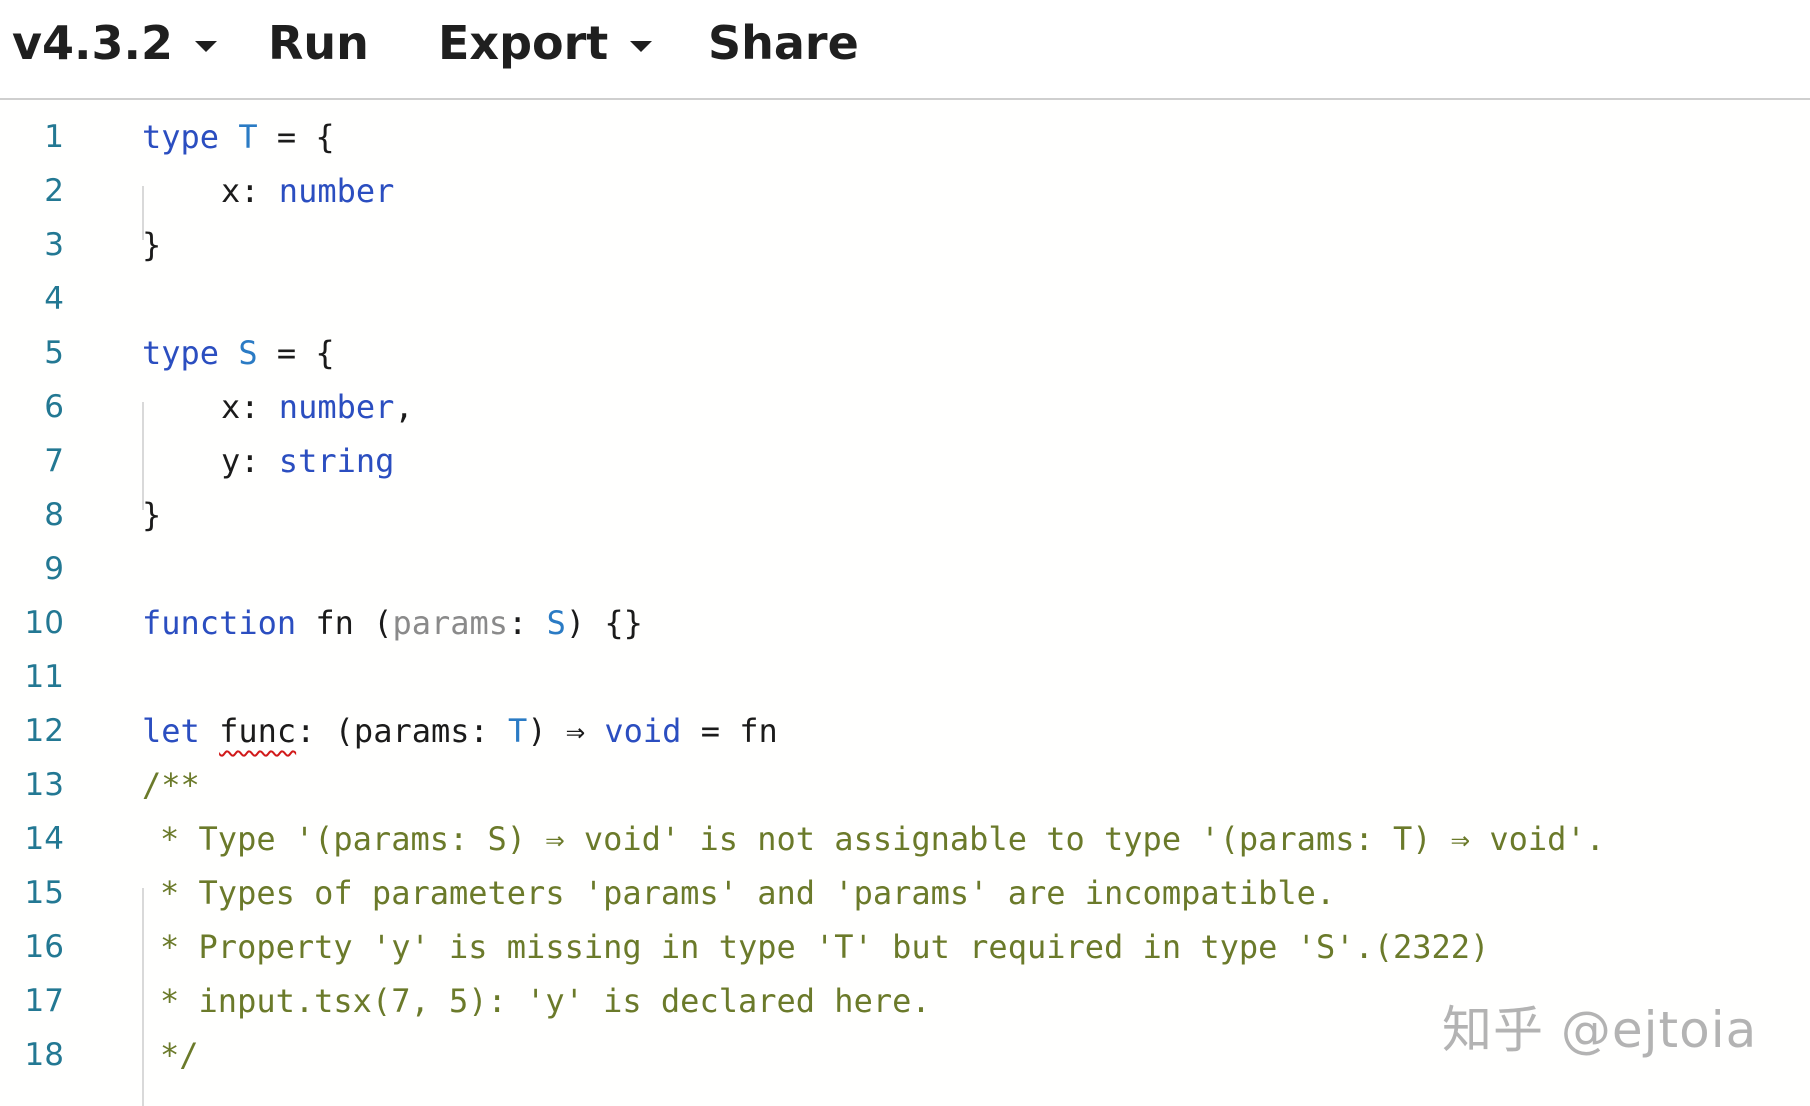  I want to click on code-token: = fn, so click(729, 731).